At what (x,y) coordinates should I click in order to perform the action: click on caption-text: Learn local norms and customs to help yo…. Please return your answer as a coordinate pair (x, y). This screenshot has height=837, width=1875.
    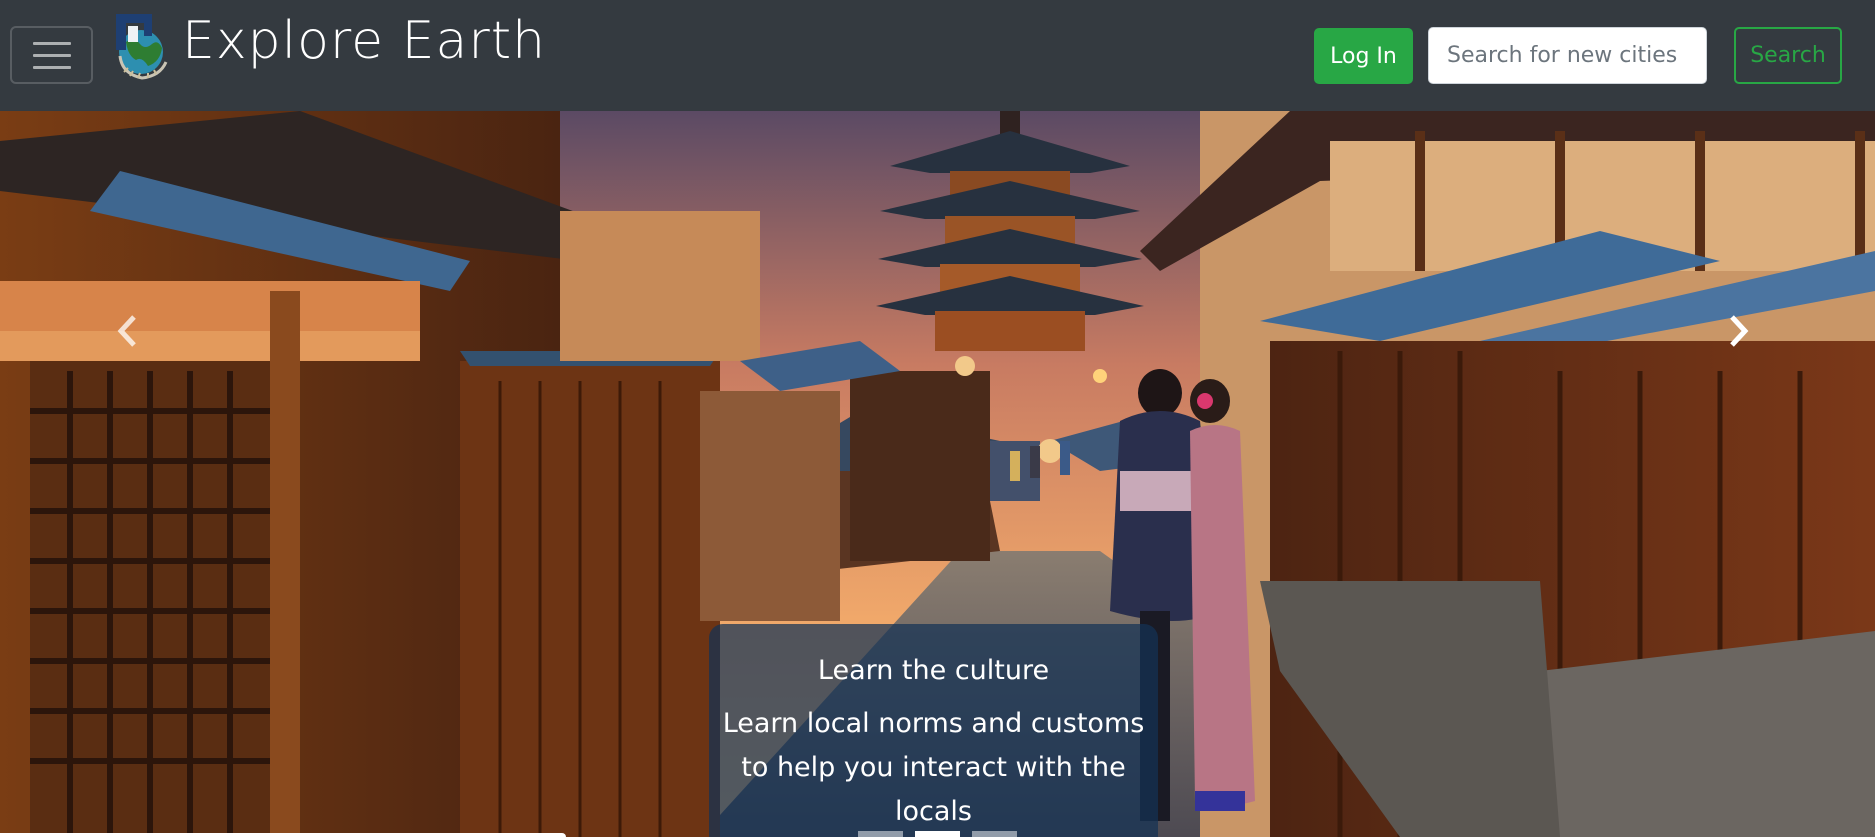
    Looking at the image, I should click on (933, 767).